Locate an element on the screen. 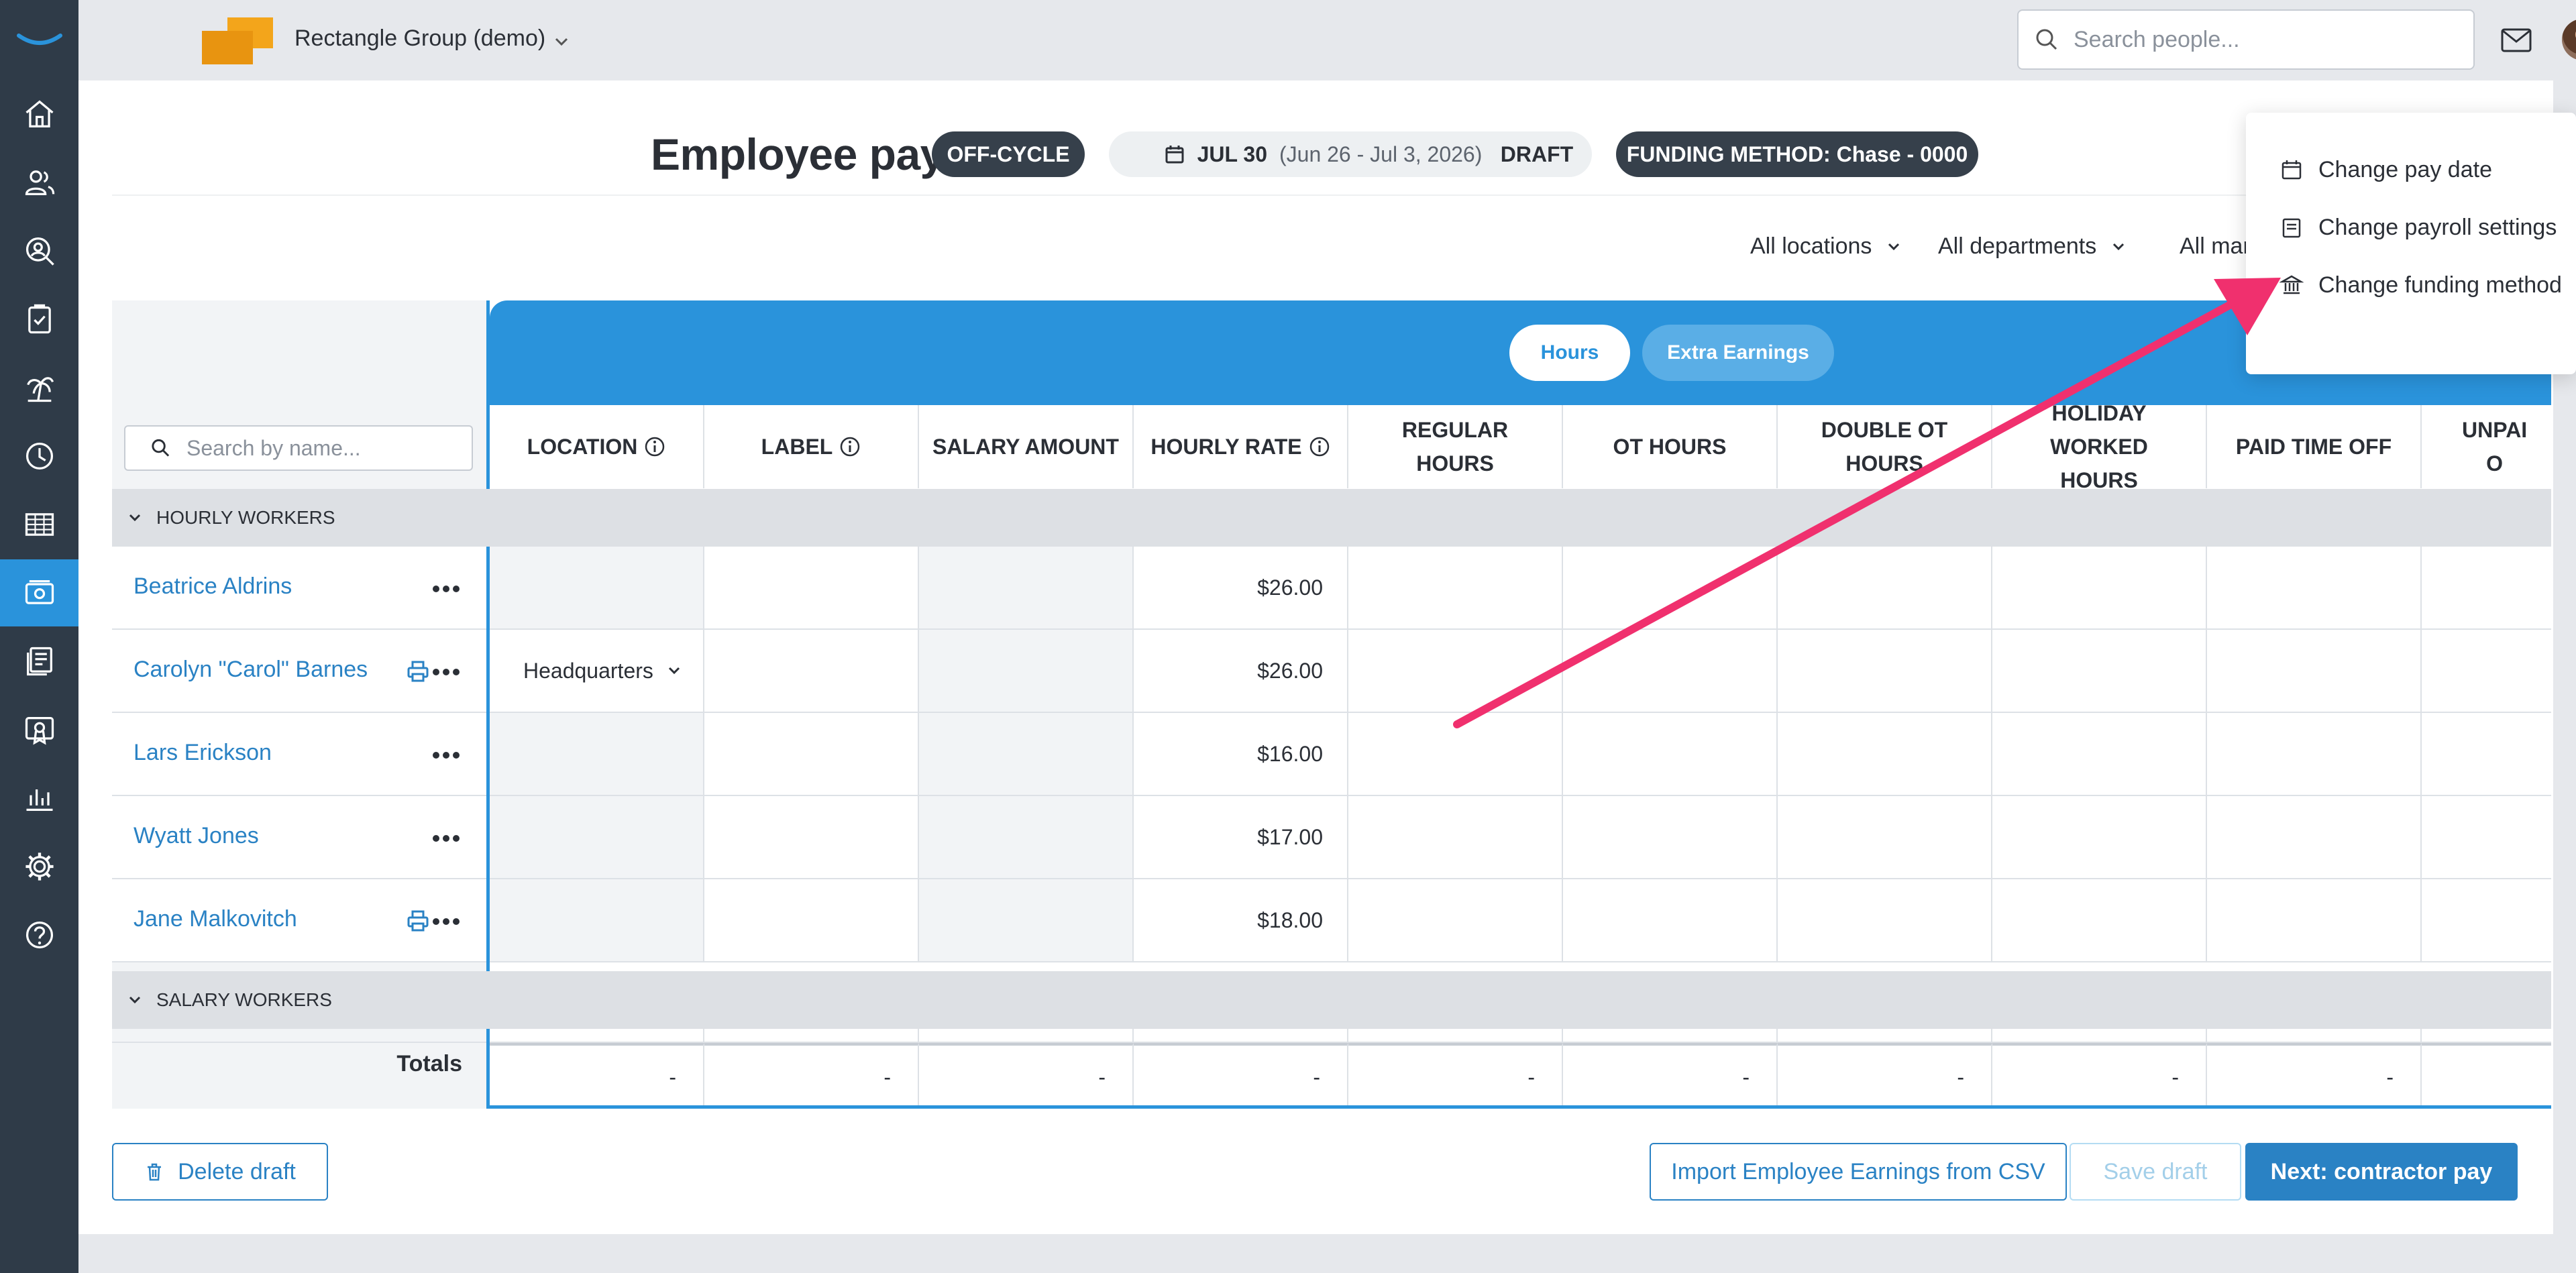 The width and height of the screenshot is (2576, 1273). sidebar-item-time-off is located at coordinates (39, 388).